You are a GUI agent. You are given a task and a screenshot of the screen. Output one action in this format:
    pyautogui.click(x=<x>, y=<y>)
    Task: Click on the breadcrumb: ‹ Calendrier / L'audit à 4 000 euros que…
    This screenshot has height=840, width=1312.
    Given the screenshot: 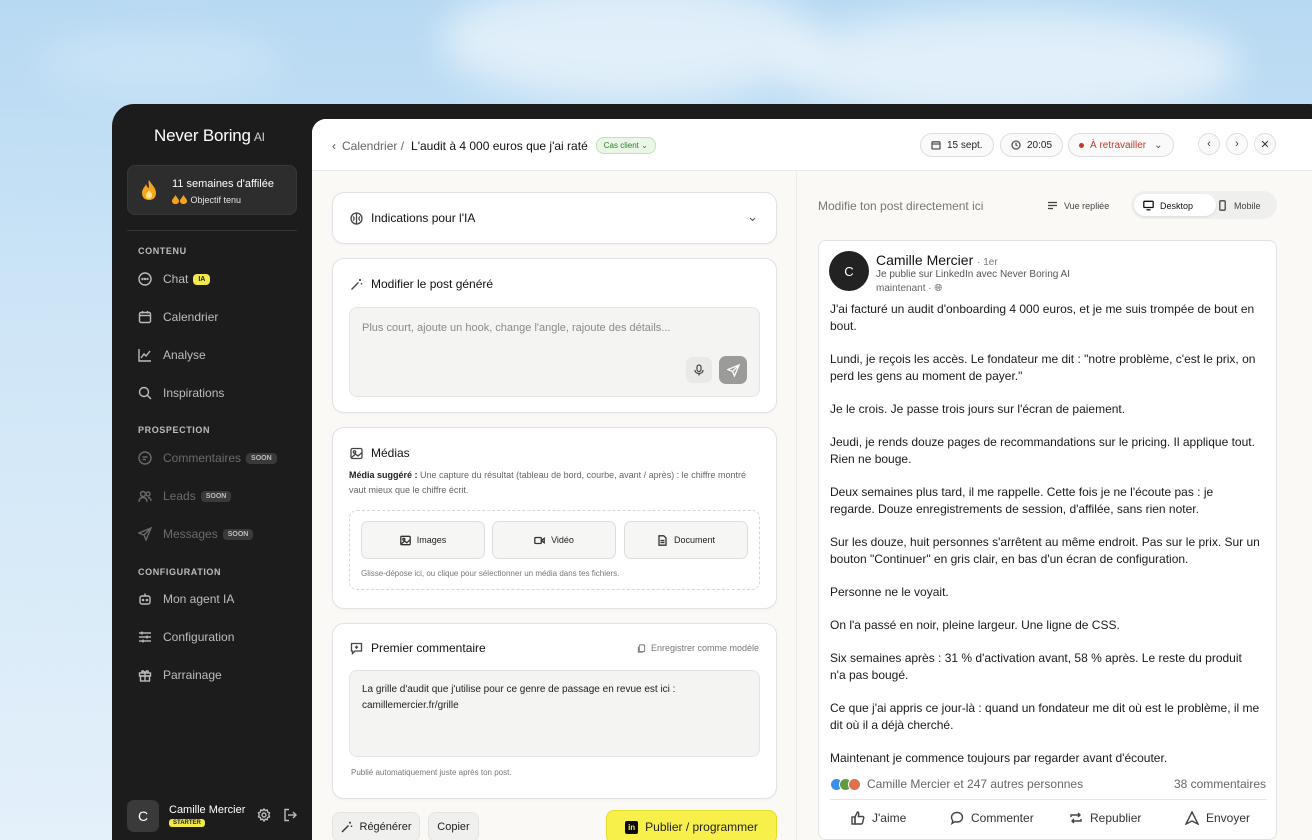 What is the action you would take?
    pyautogui.click(x=494, y=145)
    